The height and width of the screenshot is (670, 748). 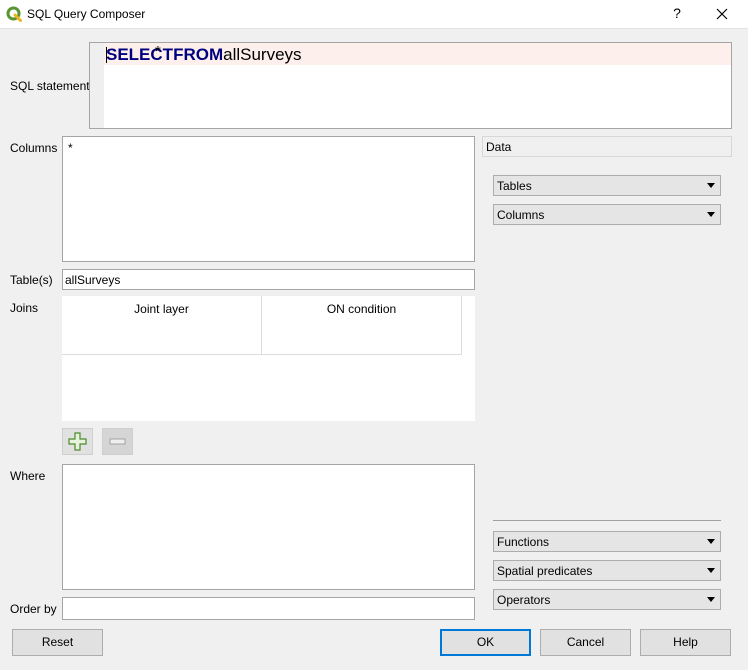 What do you see at coordinates (57, 642) in the screenshot?
I see `reset-button: Reset` at bounding box center [57, 642].